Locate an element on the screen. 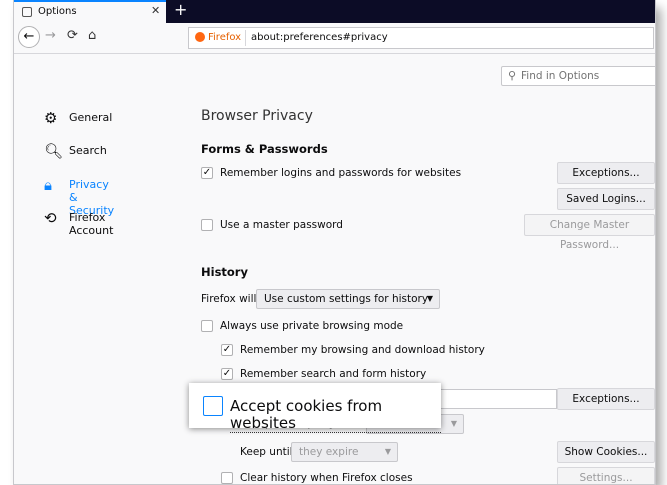 The height and width of the screenshot is (485, 667). history-heading: History is located at coordinates (224, 272).